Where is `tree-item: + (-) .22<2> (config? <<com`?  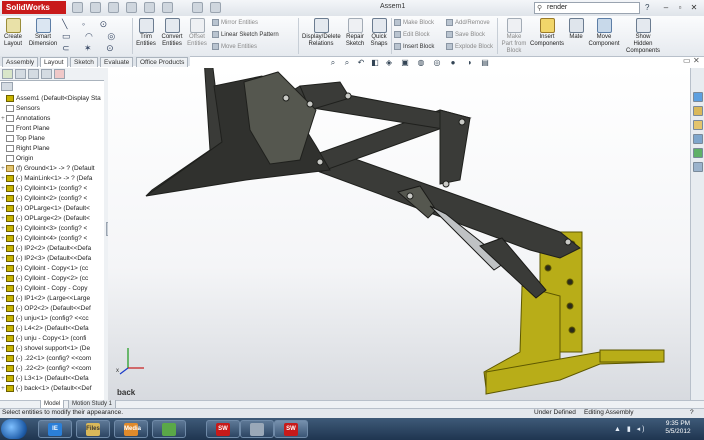 tree-item: + (-) .22<2> (config? <<com is located at coordinates (51, 369).